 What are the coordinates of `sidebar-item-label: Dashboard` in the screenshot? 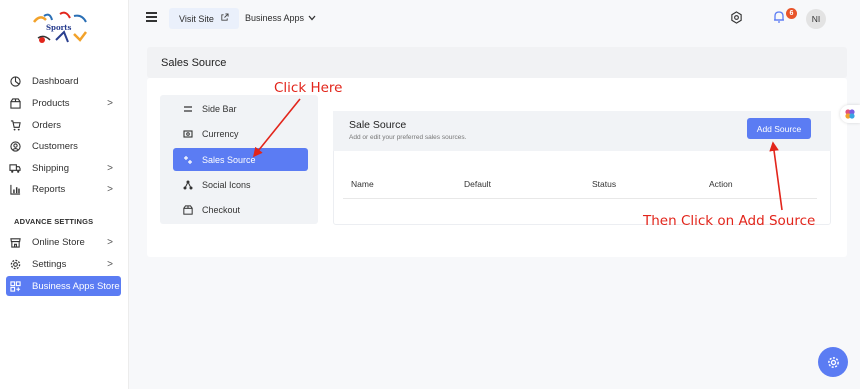 It's located at (55, 81).